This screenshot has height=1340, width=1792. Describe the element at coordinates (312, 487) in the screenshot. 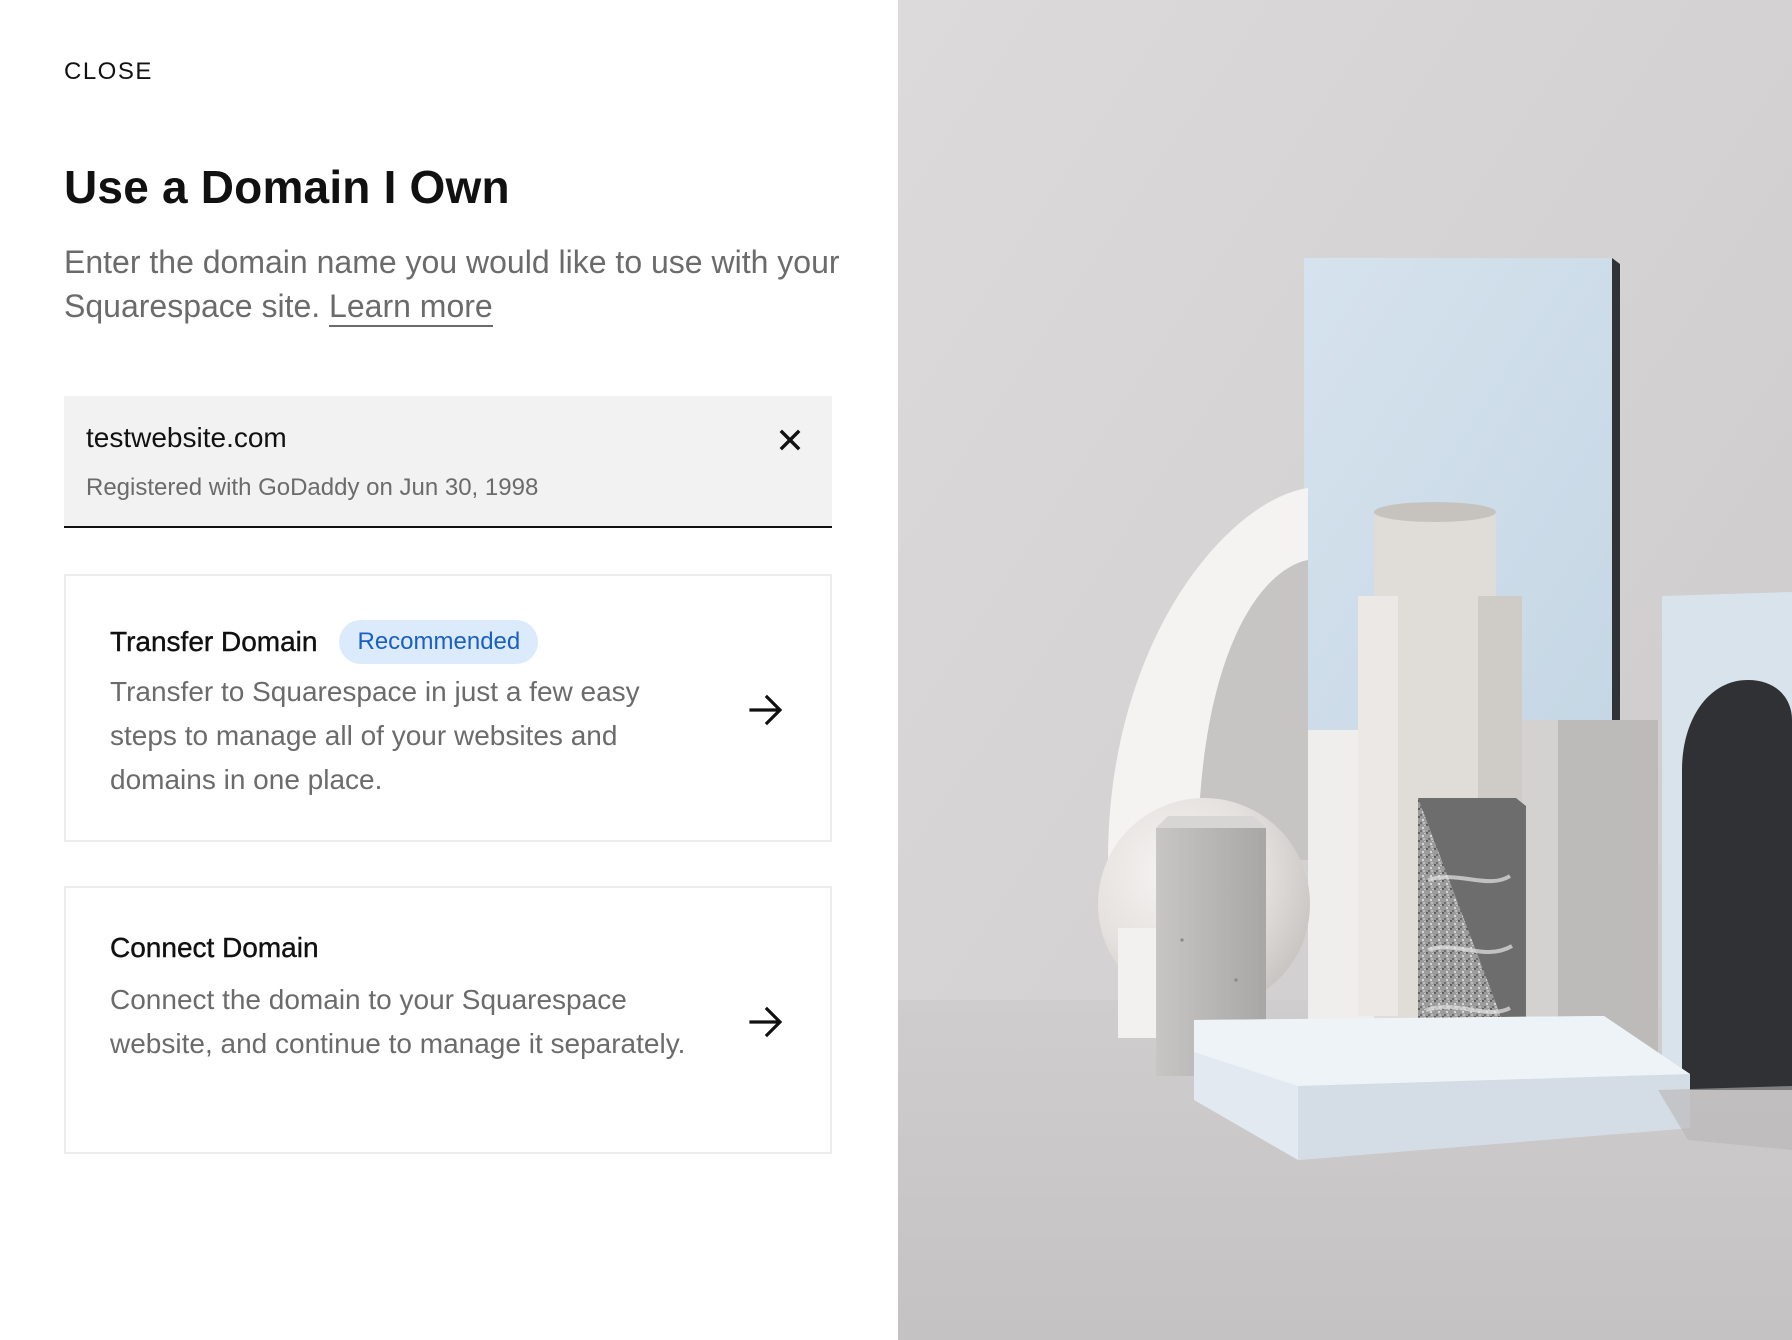

I see `domain-registration-info: Registered with GoDaddy on Jun 30, 1998` at that location.